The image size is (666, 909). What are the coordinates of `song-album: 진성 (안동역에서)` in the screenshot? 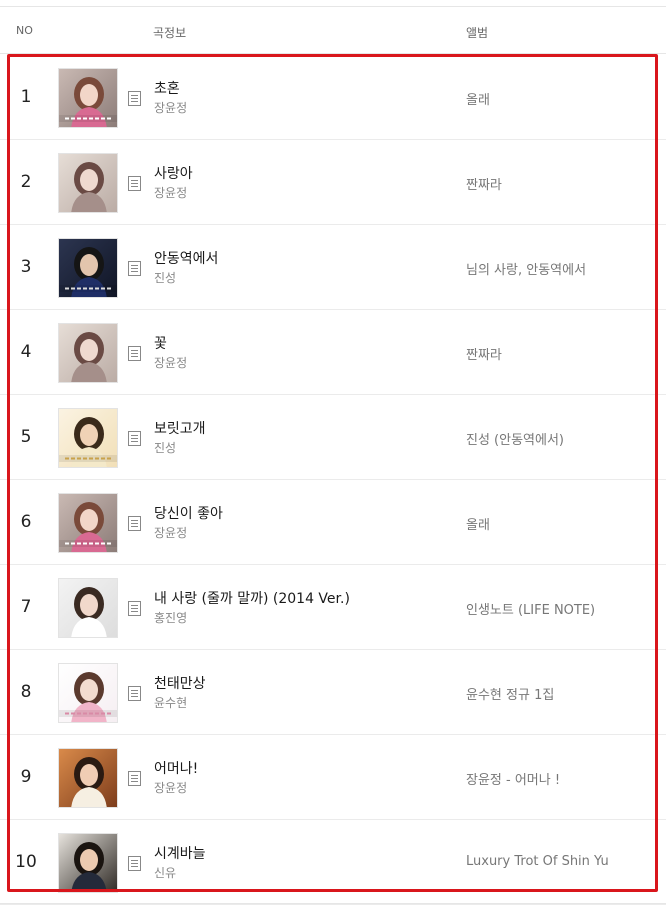 It's located at (515, 438).